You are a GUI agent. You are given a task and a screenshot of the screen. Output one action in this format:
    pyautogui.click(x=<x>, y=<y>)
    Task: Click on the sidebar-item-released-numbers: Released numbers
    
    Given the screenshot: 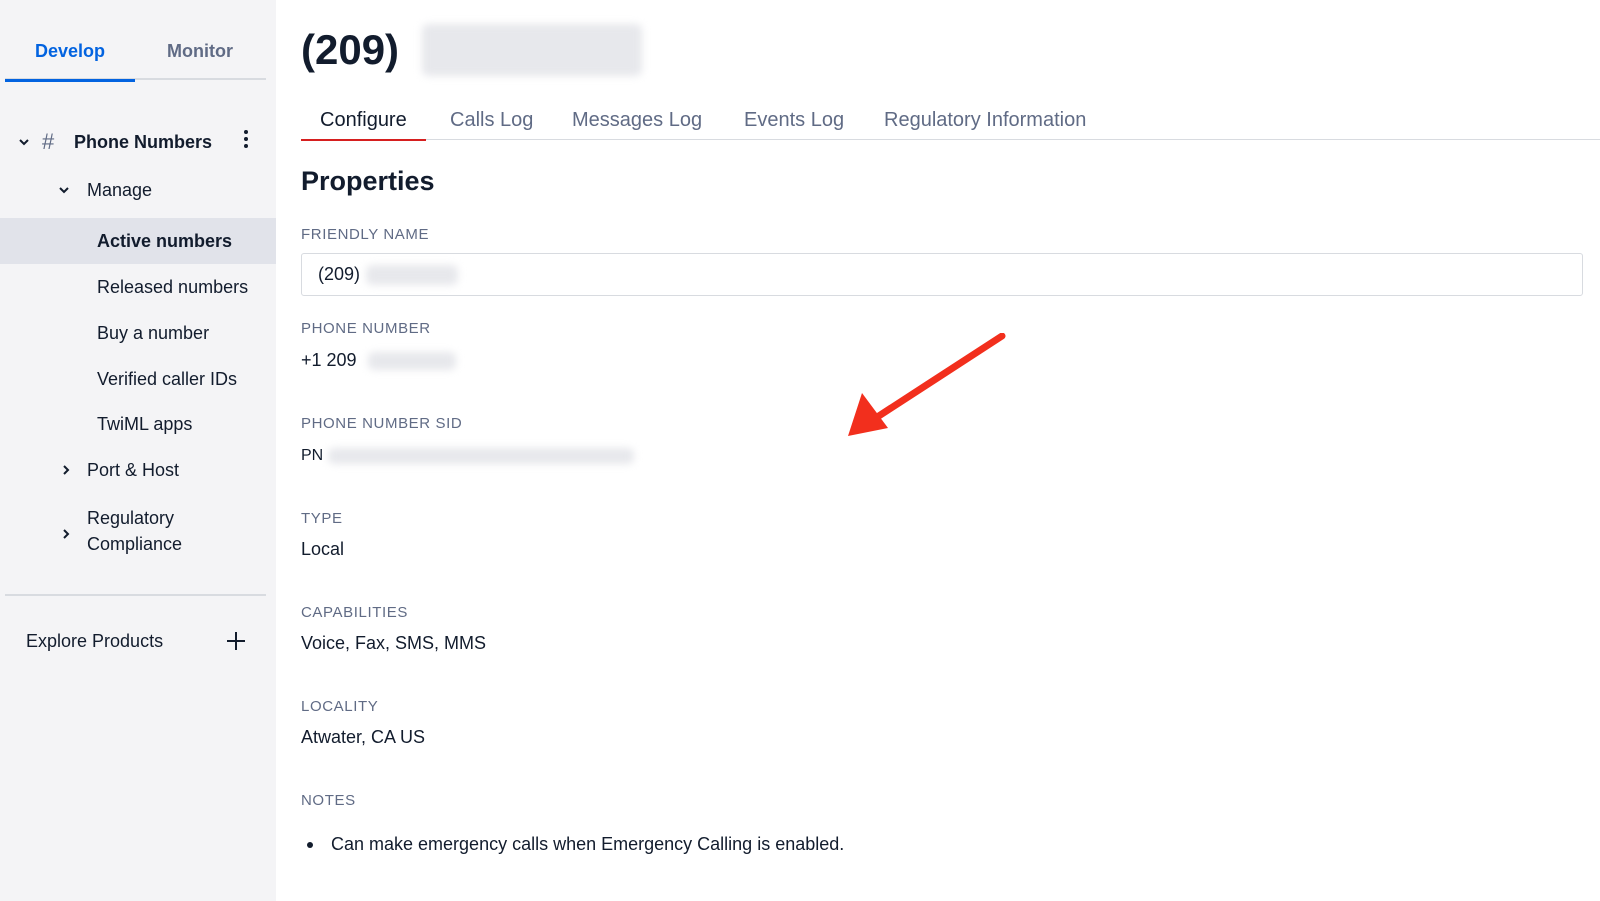 What is the action you would take?
    pyautogui.click(x=138, y=287)
    